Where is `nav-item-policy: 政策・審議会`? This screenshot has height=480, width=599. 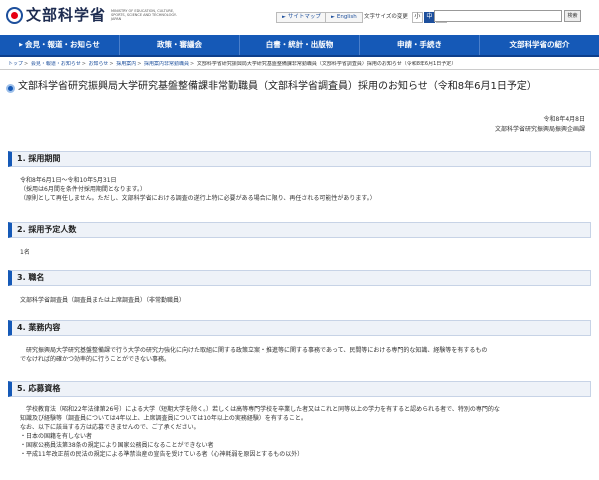
nav-item-policy: 政策・審議会 is located at coordinates (180, 45).